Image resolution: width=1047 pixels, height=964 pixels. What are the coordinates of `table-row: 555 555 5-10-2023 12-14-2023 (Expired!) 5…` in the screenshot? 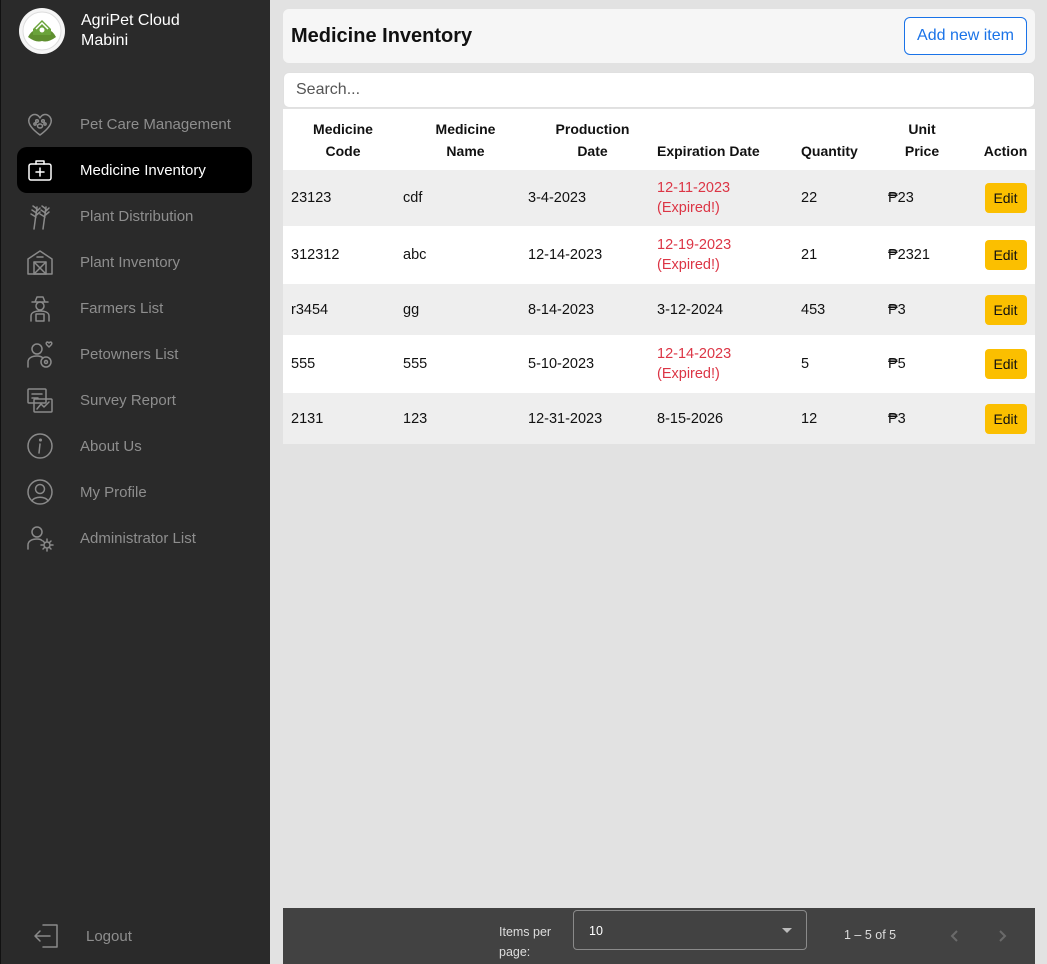 It's located at (659, 364).